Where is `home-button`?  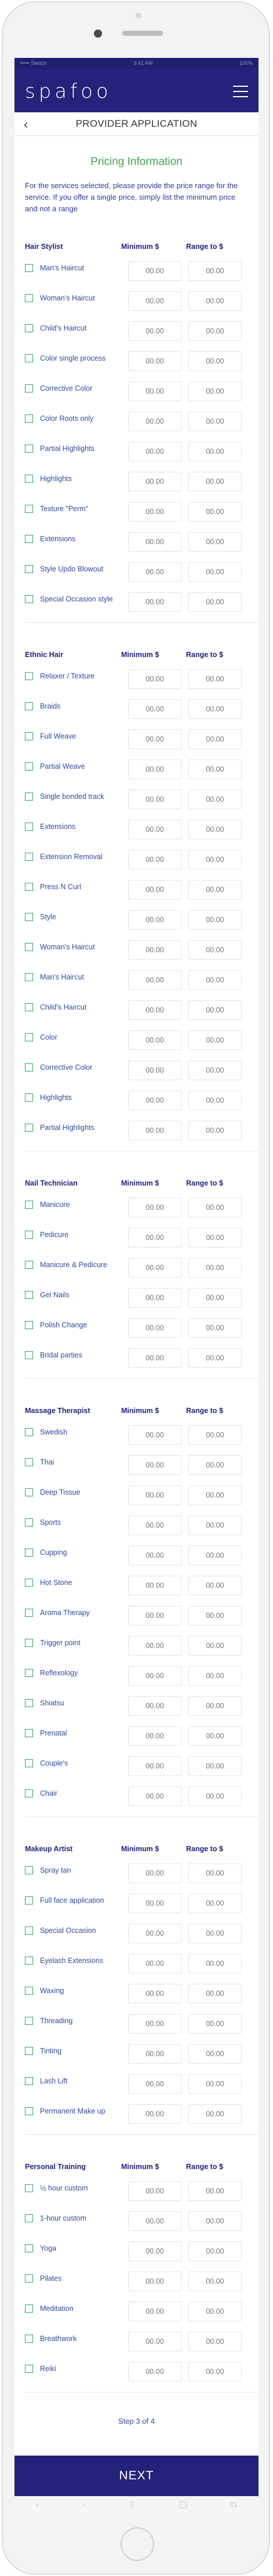
home-button is located at coordinates (137, 2544).